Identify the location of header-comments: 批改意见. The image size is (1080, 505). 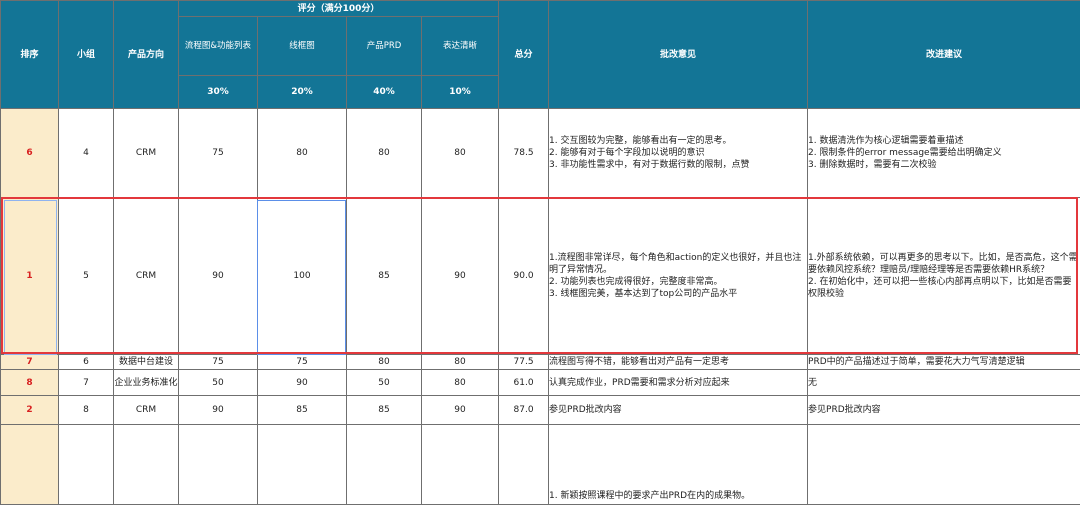
(678, 55).